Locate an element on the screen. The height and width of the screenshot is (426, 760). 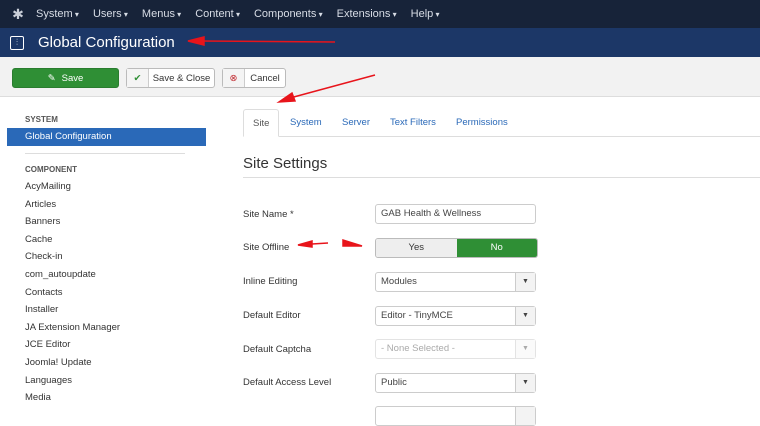
annotation-arrows is located at coordinates (281, 142).